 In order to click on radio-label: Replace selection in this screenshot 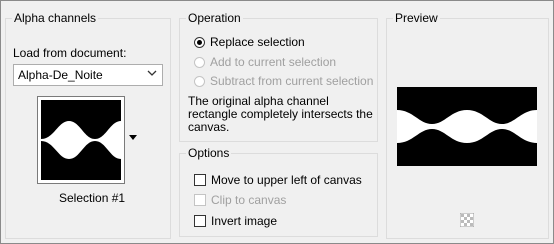, I will do `click(257, 42)`.